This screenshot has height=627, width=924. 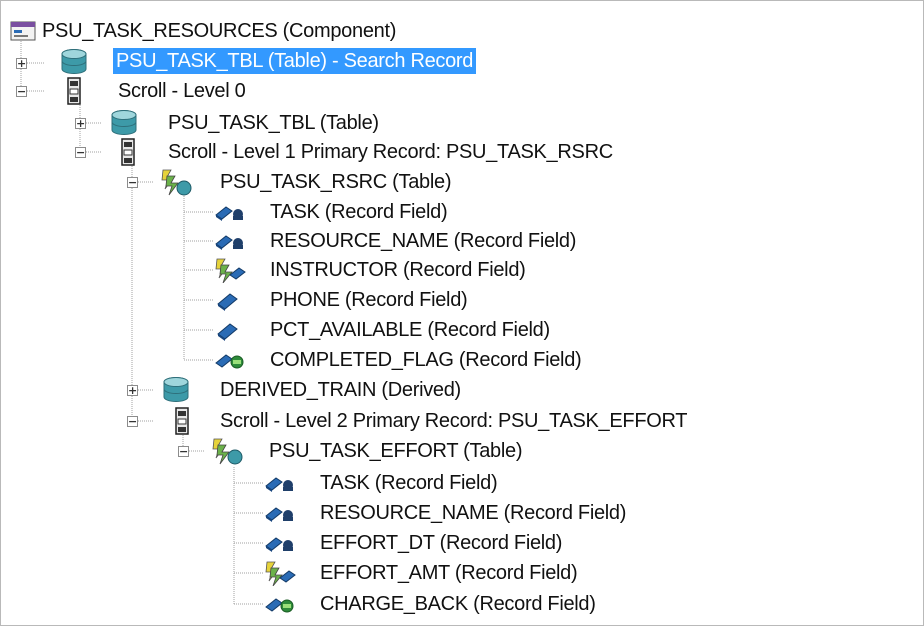 What do you see at coordinates (441, 543) in the screenshot?
I see `node-label: EFFORT_DT (Record Field)` at bounding box center [441, 543].